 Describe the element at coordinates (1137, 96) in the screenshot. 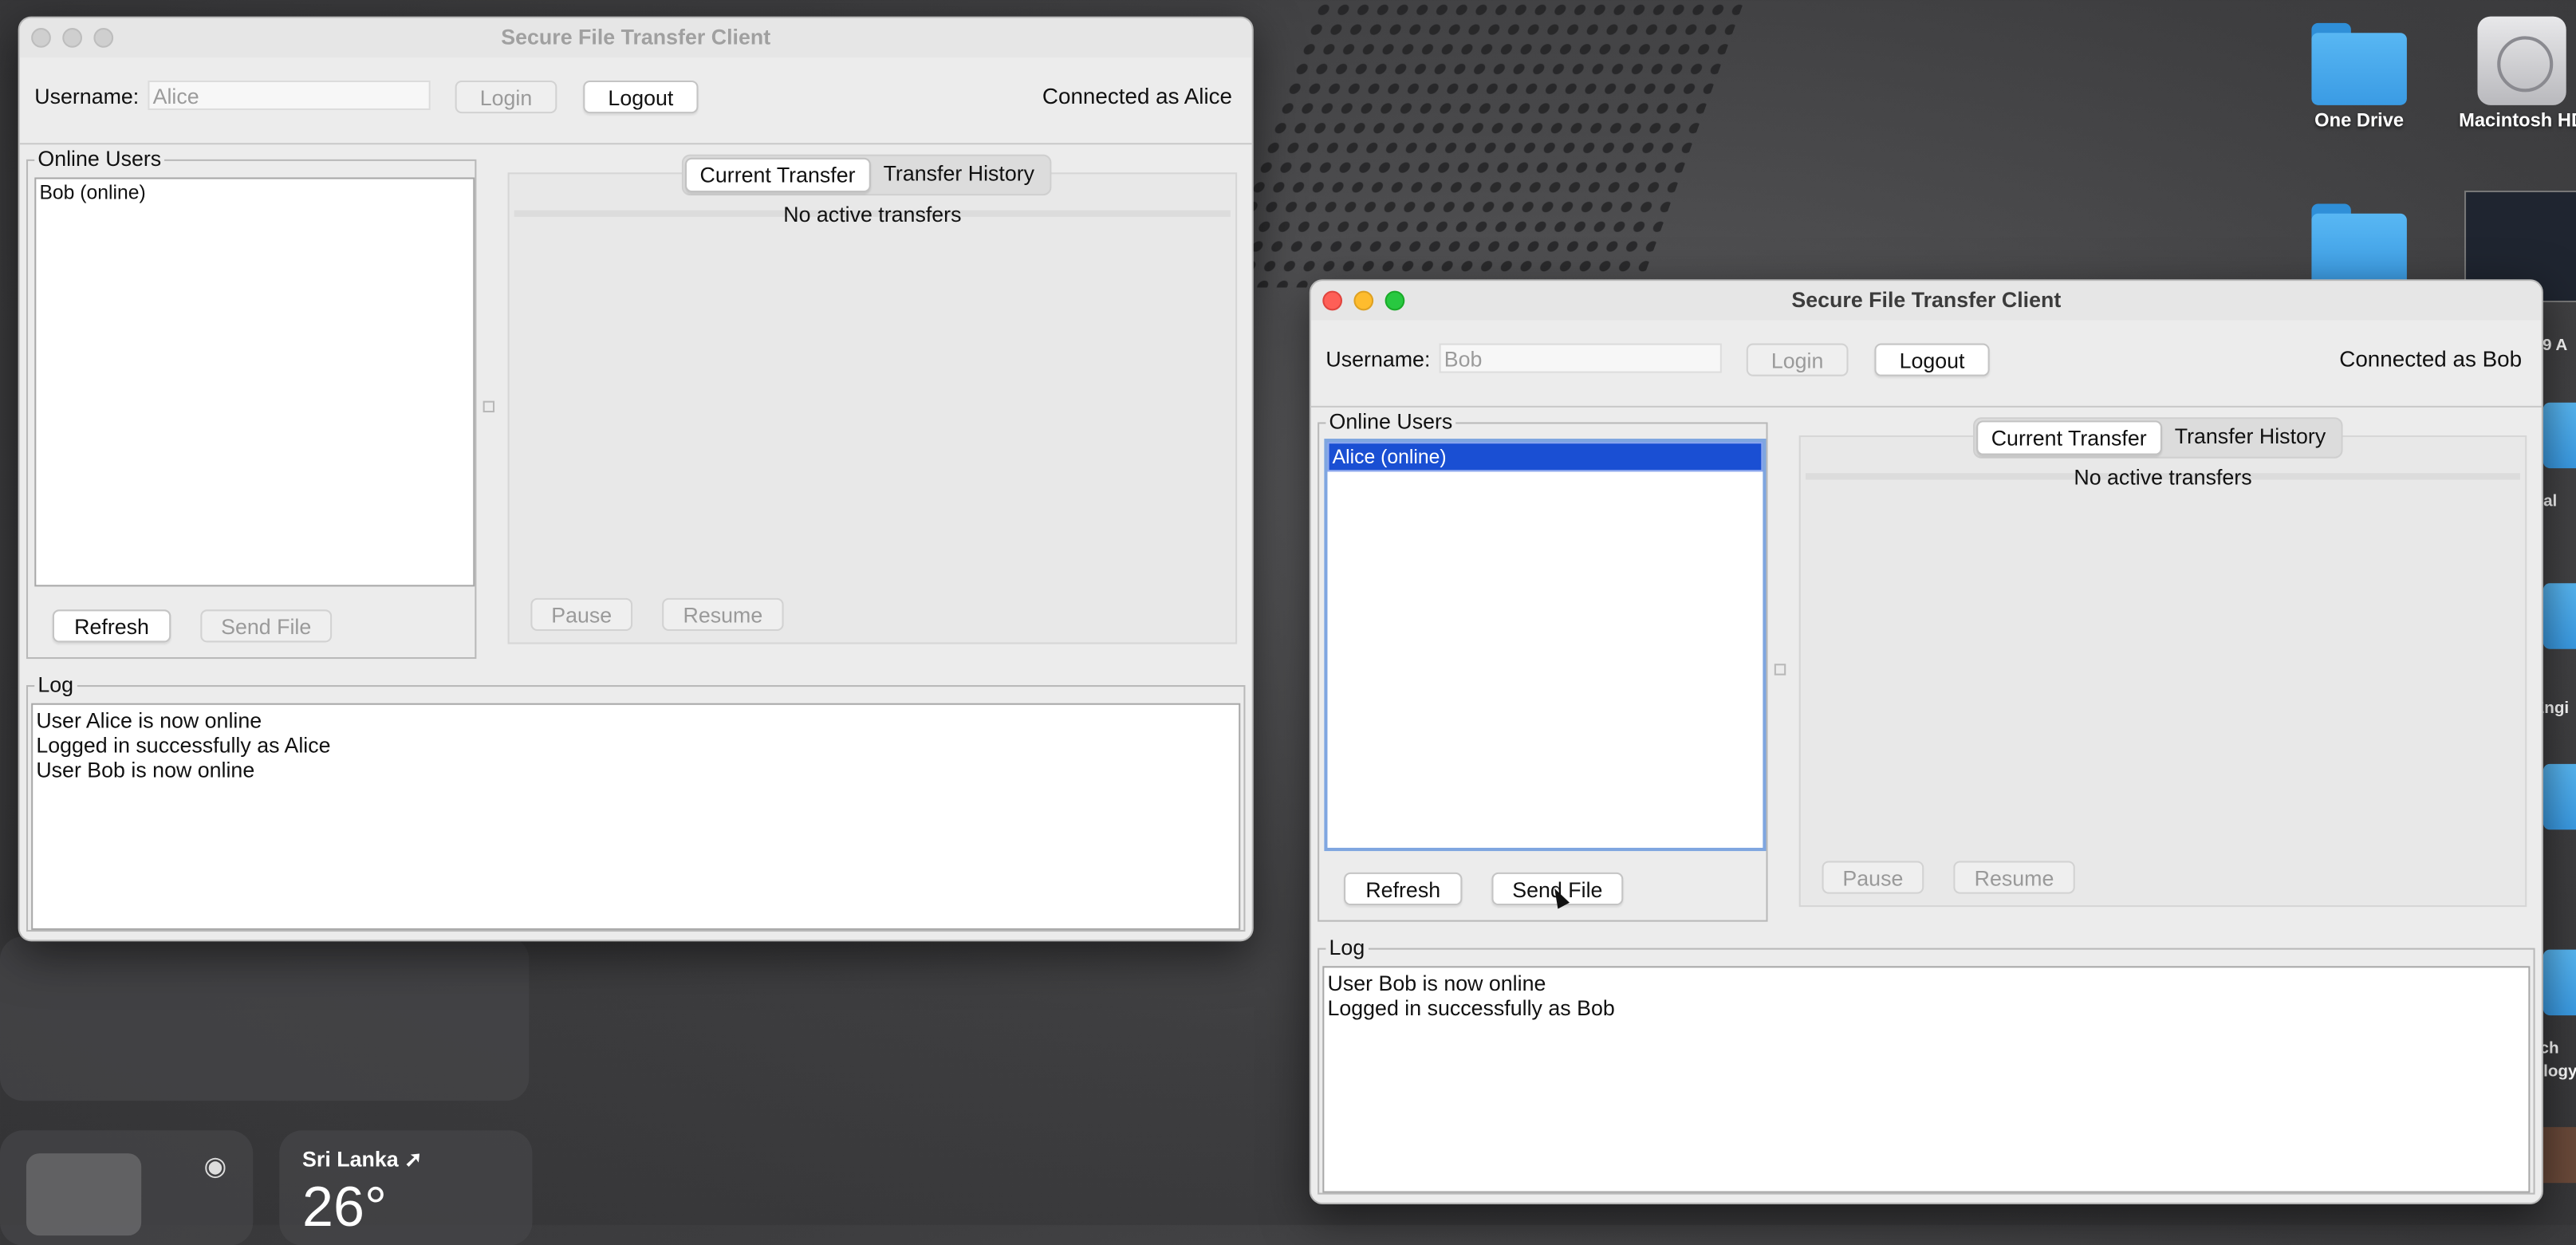

I see `connection-status: Connected as Alice` at that location.